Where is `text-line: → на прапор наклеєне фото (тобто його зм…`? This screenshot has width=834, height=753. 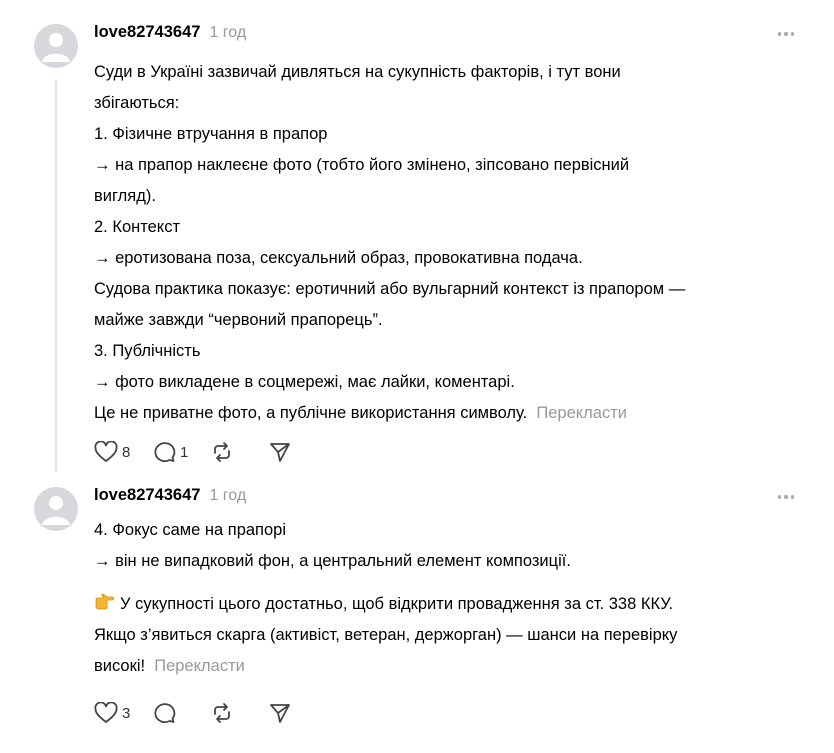 text-line: → на прапор наклеєне фото (тобто його зм… is located at coordinates (362, 165).